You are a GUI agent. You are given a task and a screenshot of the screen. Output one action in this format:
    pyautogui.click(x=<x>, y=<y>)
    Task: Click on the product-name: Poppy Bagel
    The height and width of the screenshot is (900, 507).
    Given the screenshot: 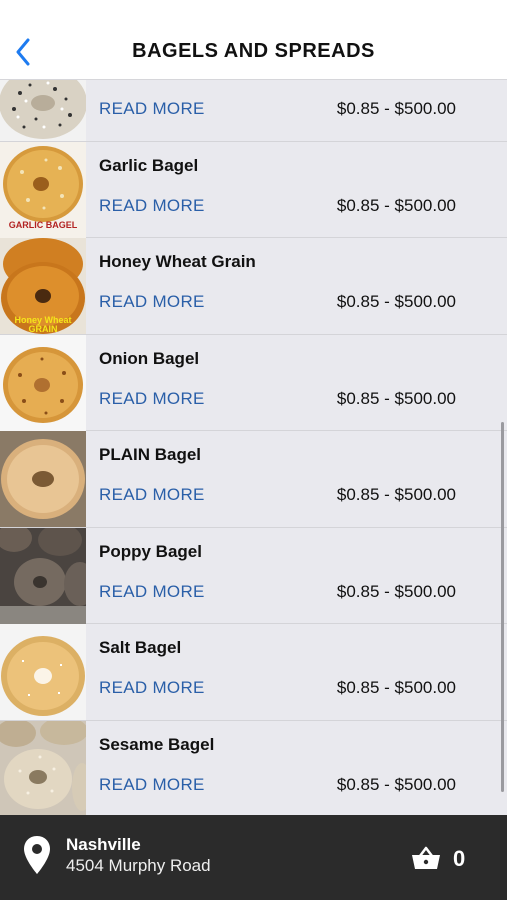 What is the action you would take?
    pyautogui.click(x=150, y=551)
    